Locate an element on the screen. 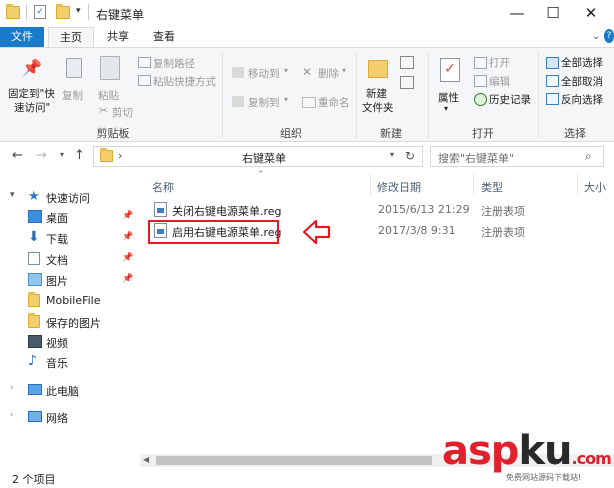 The height and width of the screenshot is (488, 614). tab-view: 查看 is located at coordinates (164, 37).